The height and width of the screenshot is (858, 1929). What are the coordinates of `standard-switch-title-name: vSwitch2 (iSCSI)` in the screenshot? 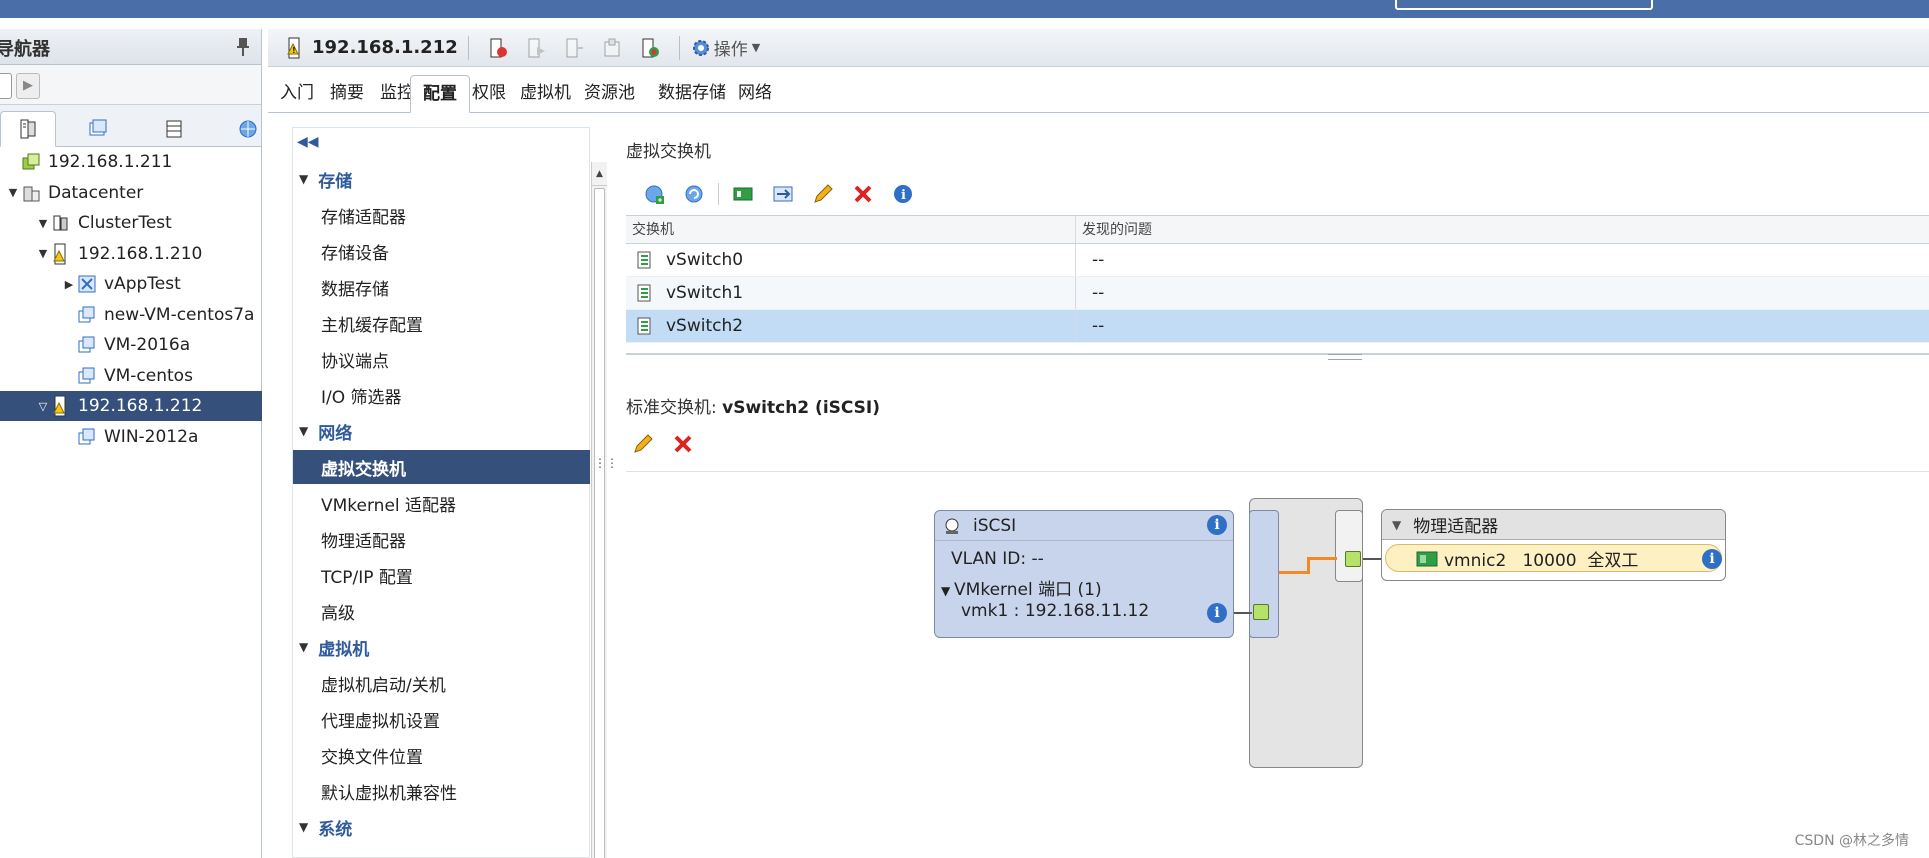 It's located at (801, 408).